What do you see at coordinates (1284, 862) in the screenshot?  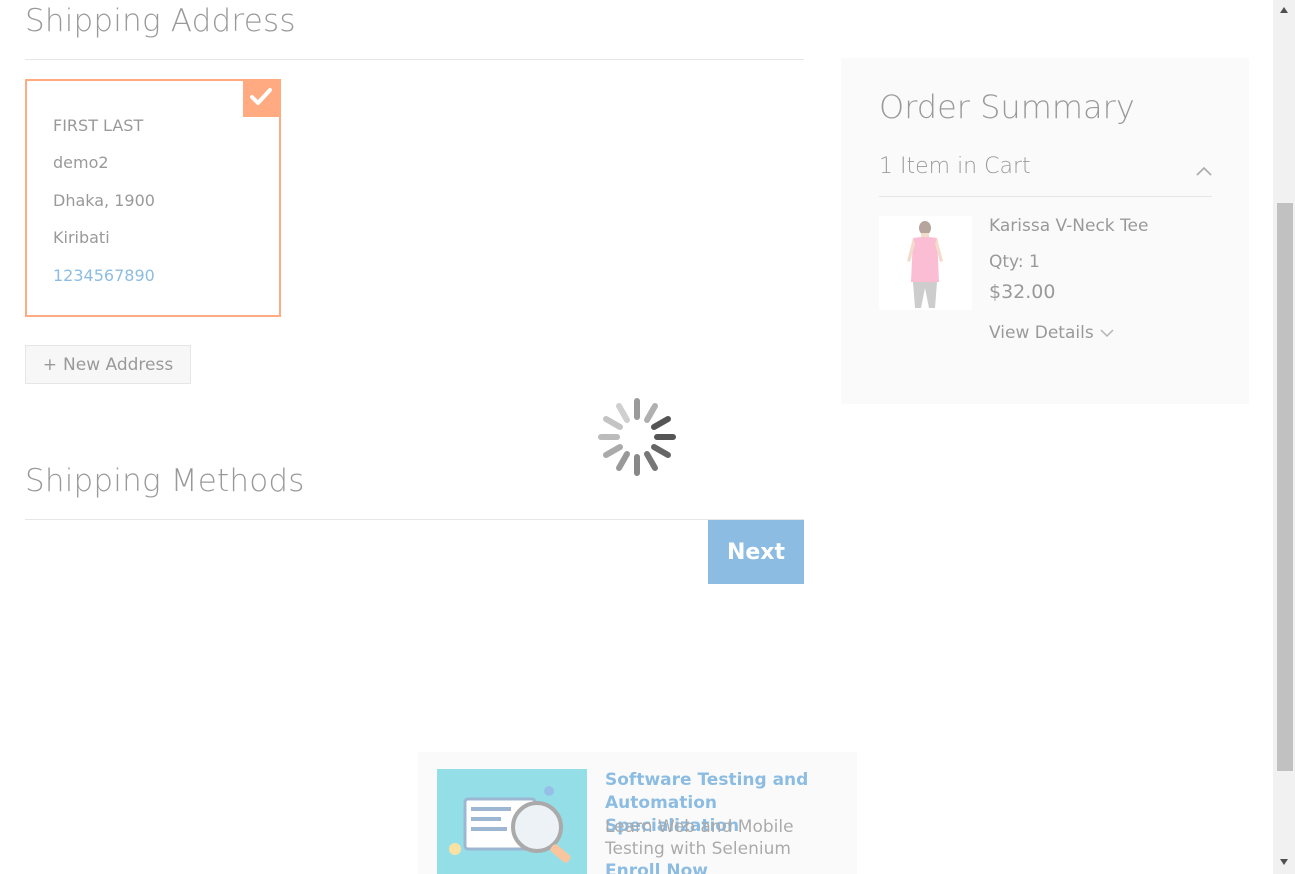 I see `scroll-down-icon` at bounding box center [1284, 862].